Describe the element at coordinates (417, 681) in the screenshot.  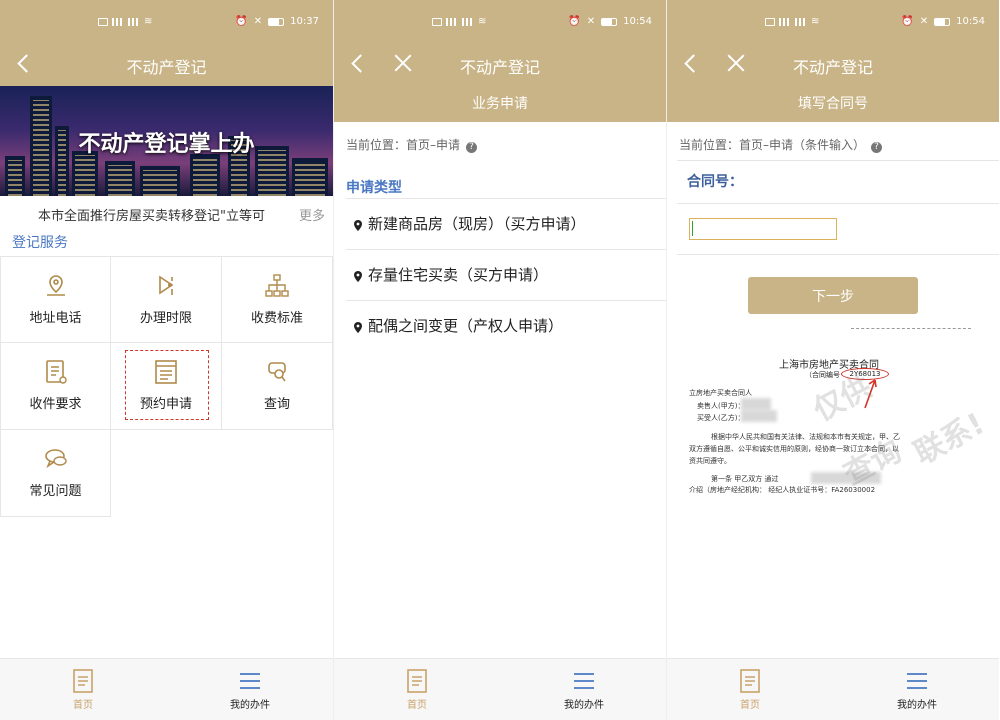
I see `home-doc-icon` at that location.